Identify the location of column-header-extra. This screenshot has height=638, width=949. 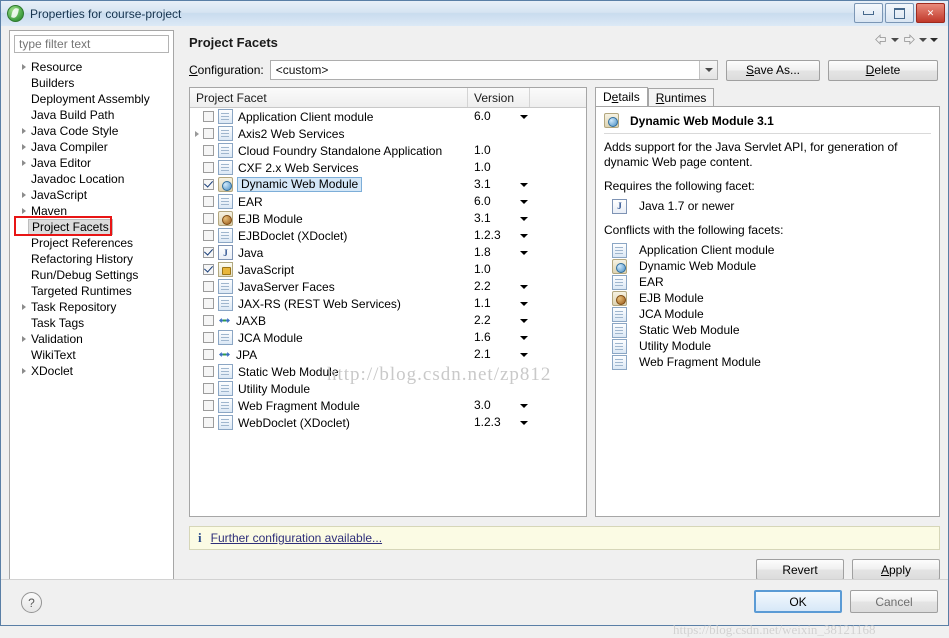
(558, 97).